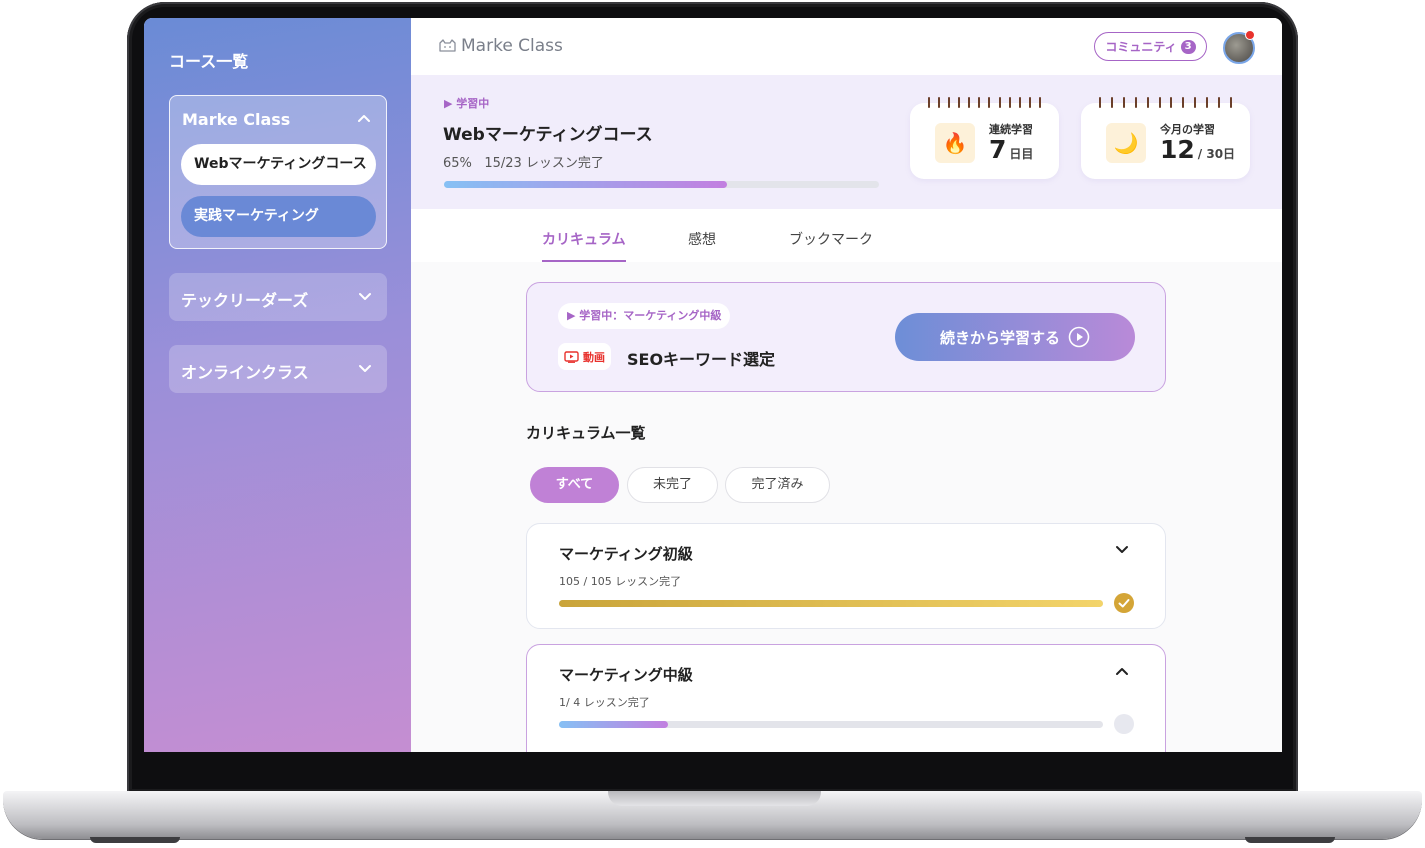  Describe the element at coordinates (644, 316) in the screenshot. I see `current-section-tag: ▶ 学習中：マーケティング中級` at that location.